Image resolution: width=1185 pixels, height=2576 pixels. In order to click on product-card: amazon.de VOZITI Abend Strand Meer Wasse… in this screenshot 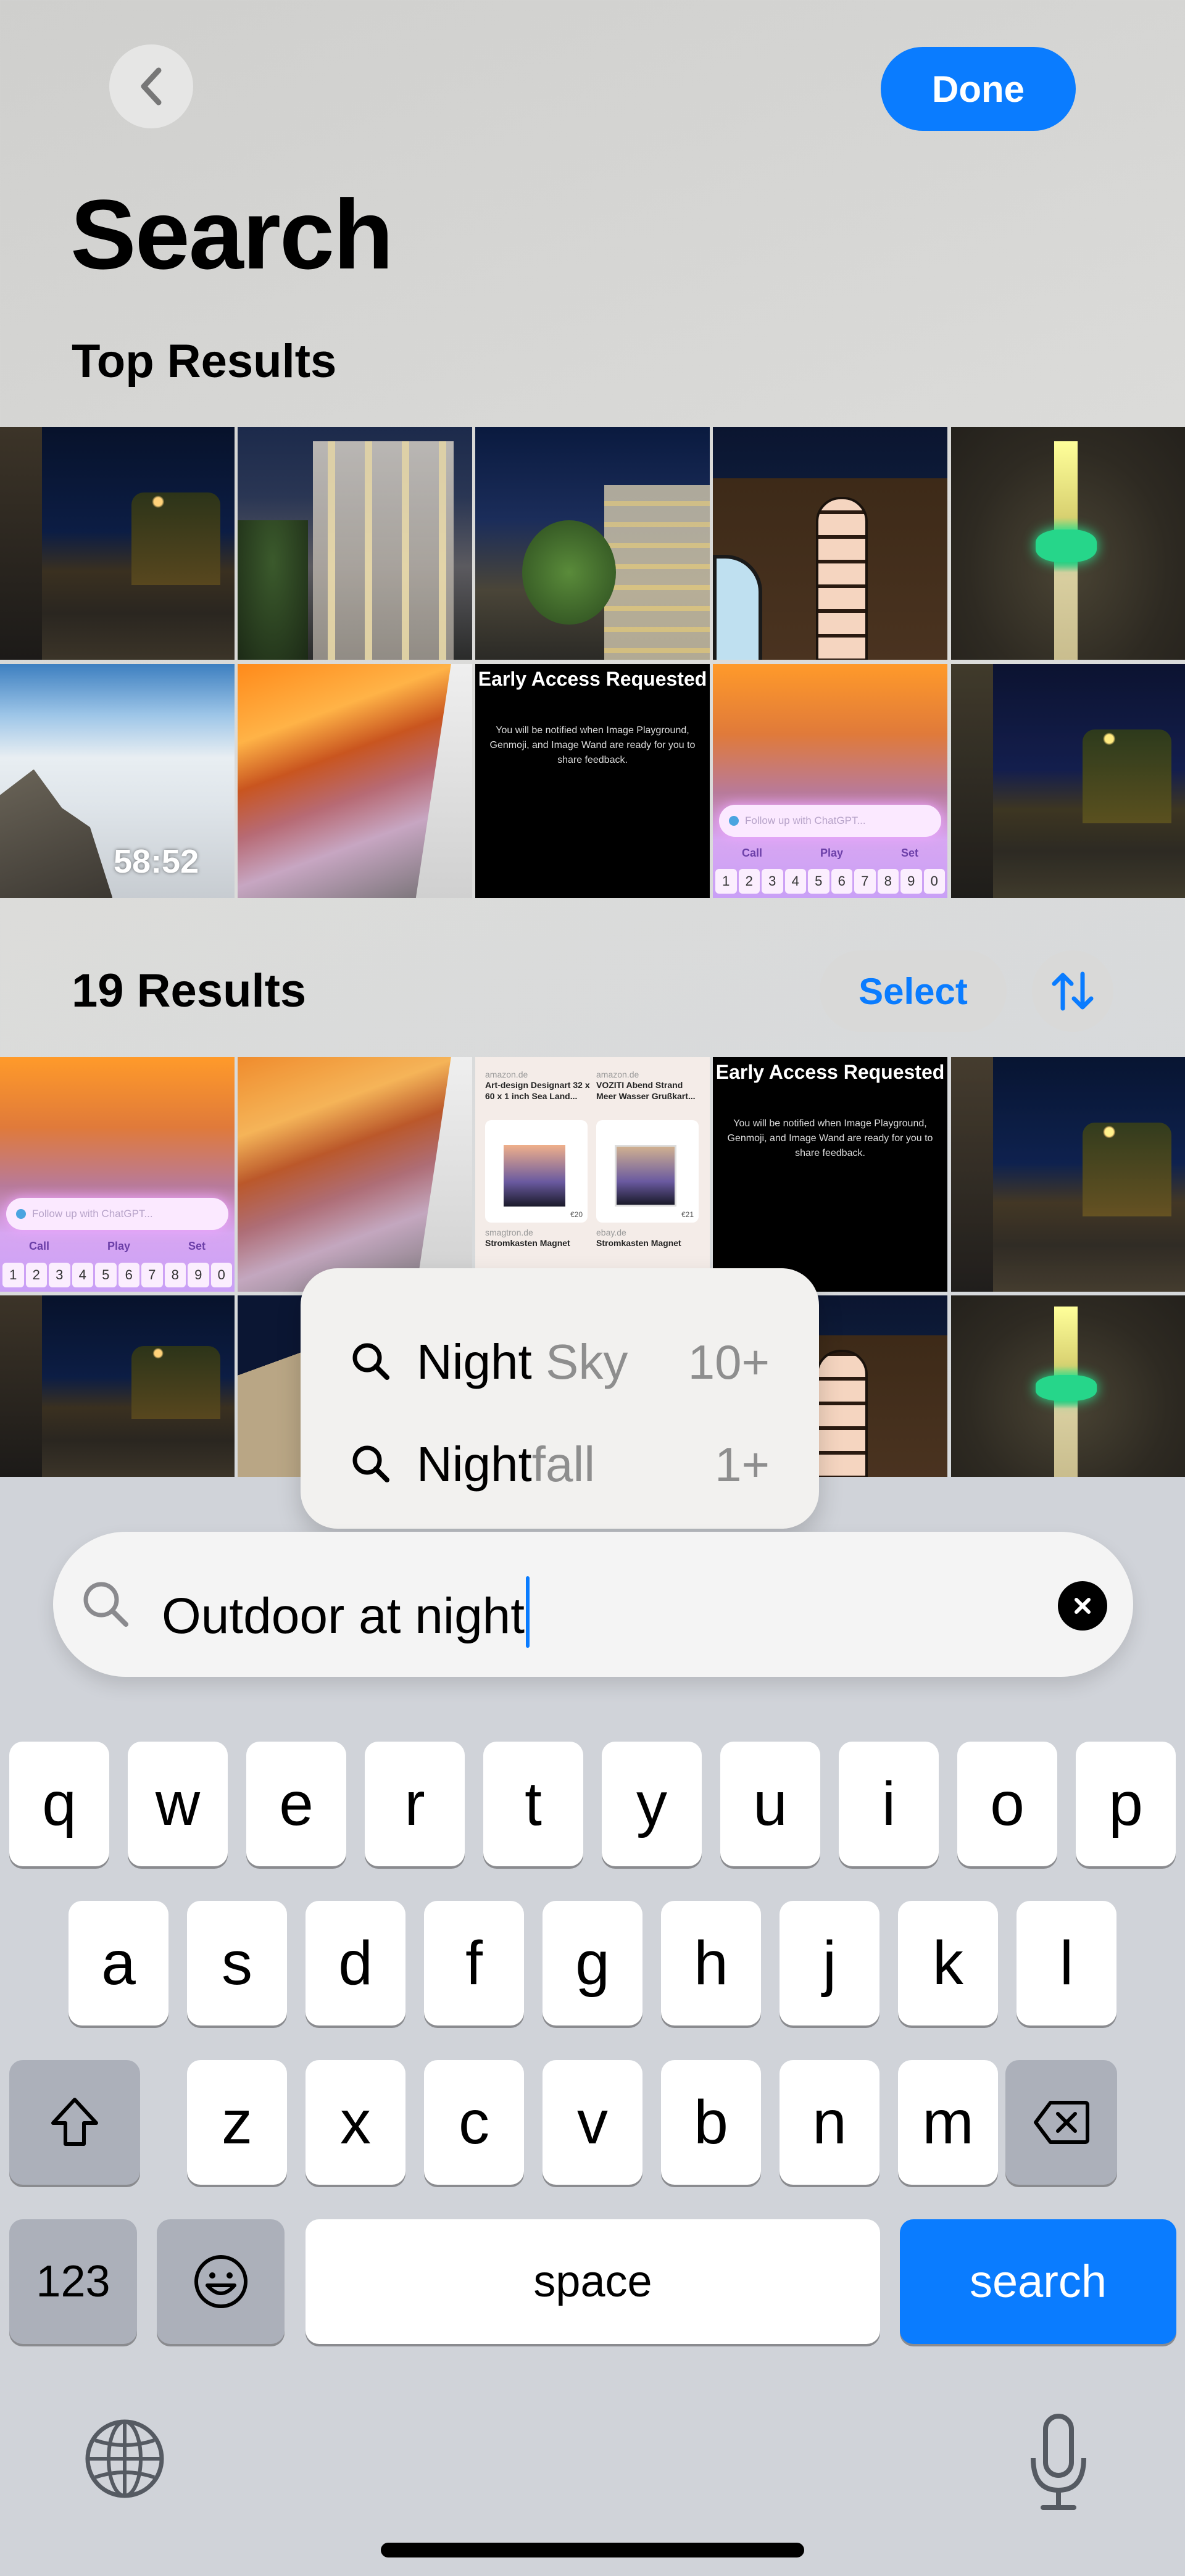, I will do `click(646, 1085)`.